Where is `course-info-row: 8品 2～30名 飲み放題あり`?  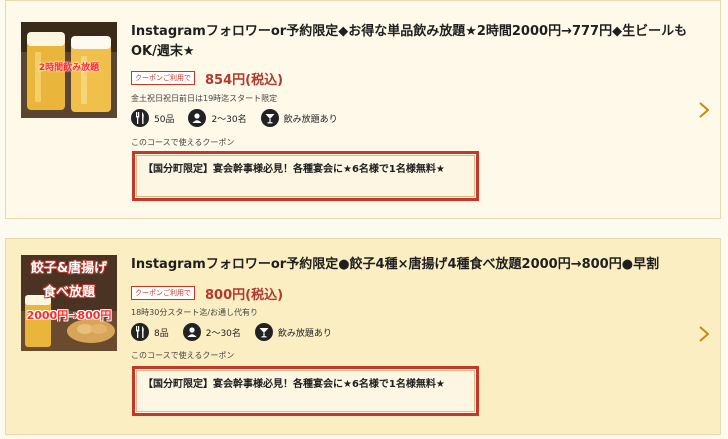
course-info-row: 8品 2～30名 飲み放題あり is located at coordinates (238, 332).